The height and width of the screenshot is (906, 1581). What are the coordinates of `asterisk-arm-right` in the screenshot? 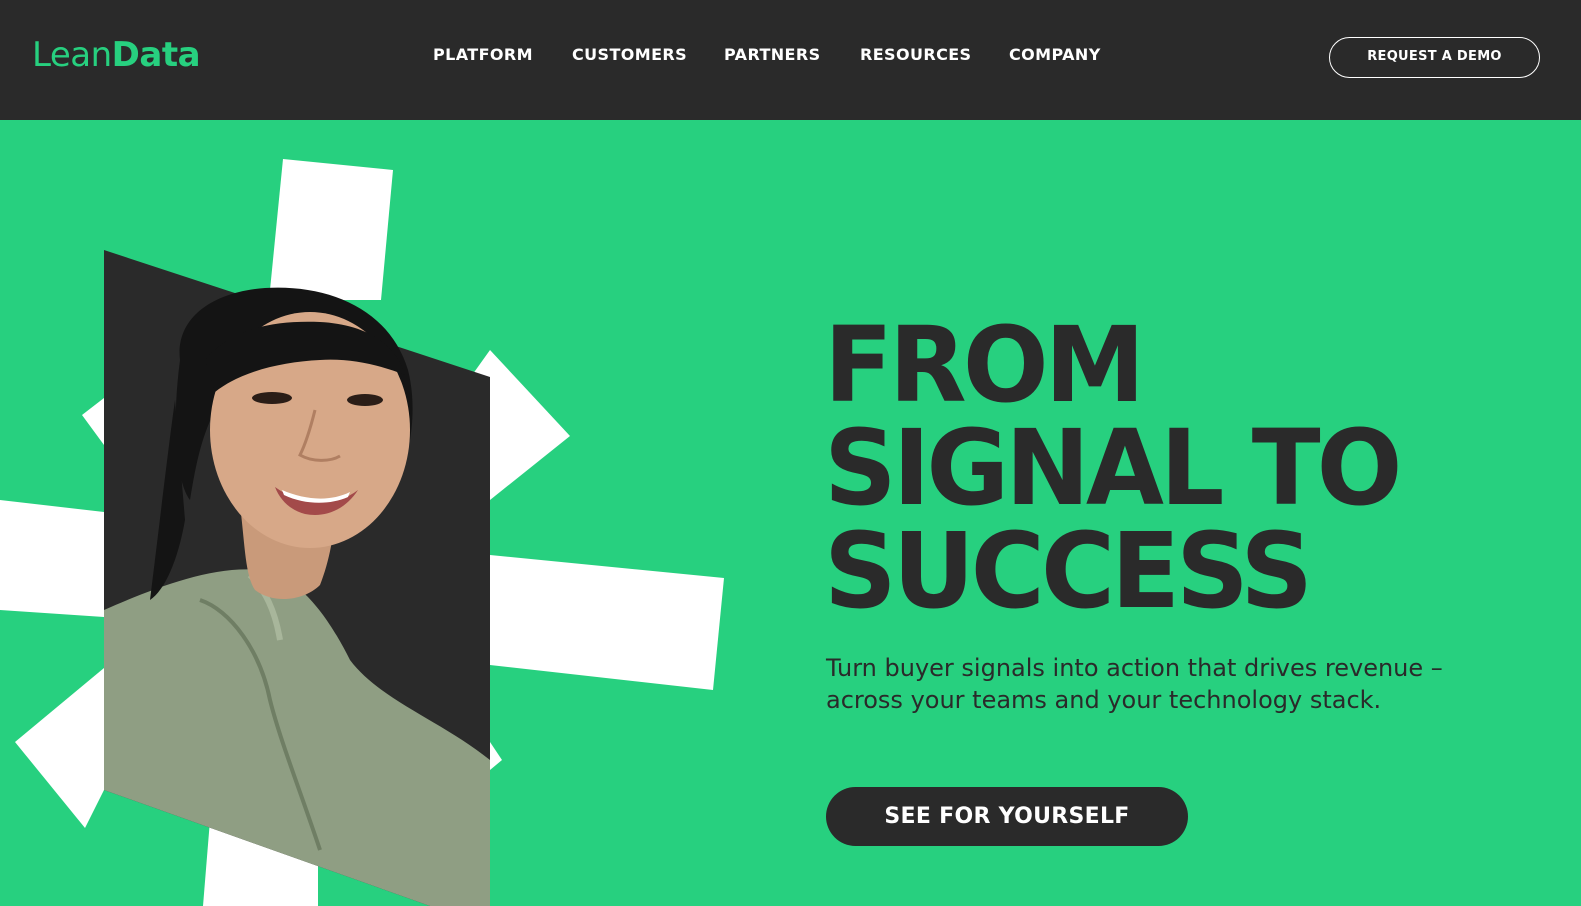 It's located at (607, 622).